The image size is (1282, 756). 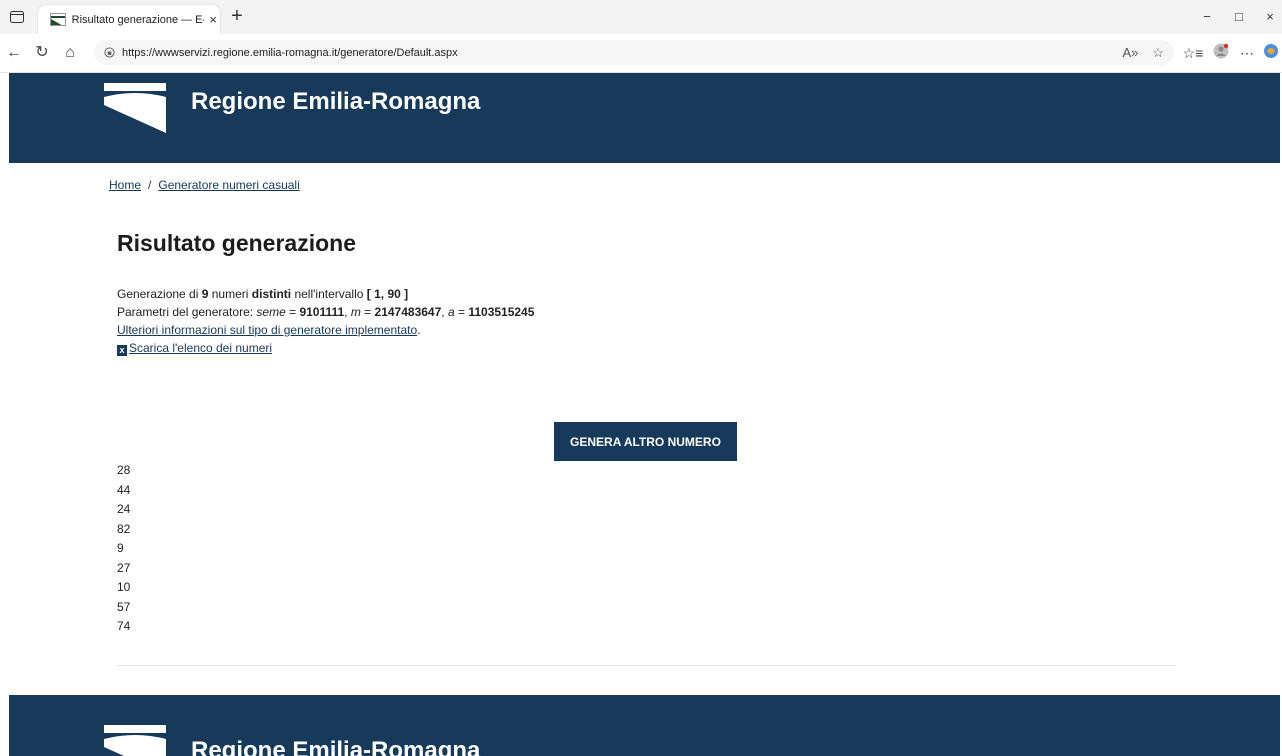 What do you see at coordinates (42, 53) in the screenshot?
I see `refresh-icon: ↻` at bounding box center [42, 53].